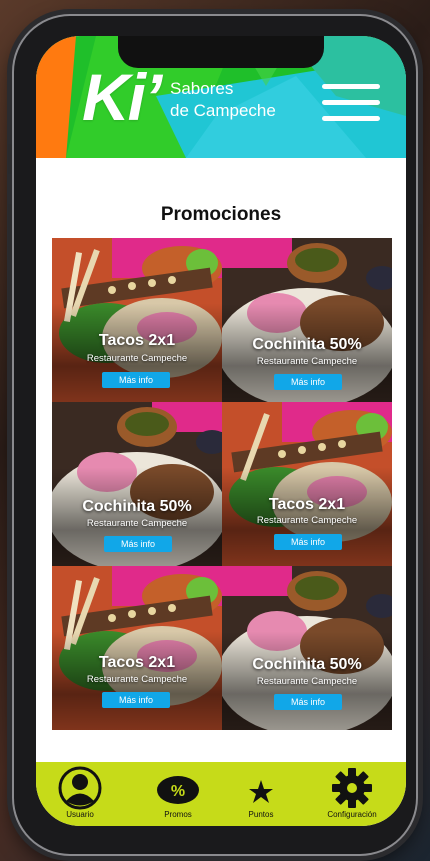 The image size is (430, 861). Describe the element at coordinates (202, 88) in the screenshot. I see `logo-sub-line1: Sabores` at that location.